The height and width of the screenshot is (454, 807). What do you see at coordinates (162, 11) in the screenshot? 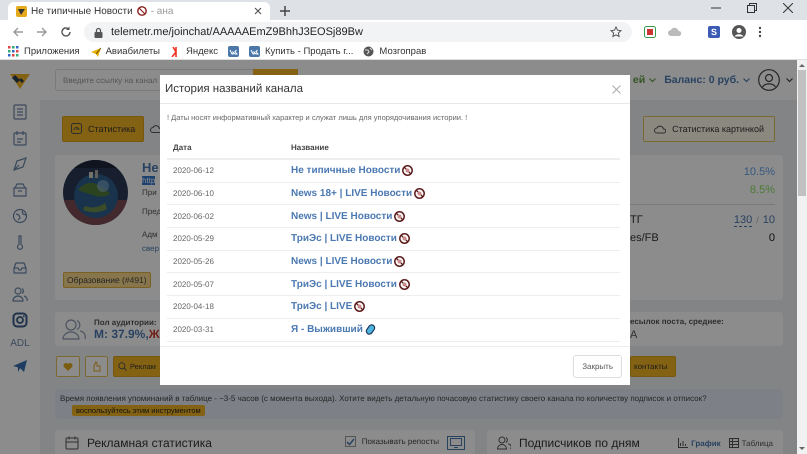
I see `tab-title: - ана` at bounding box center [162, 11].